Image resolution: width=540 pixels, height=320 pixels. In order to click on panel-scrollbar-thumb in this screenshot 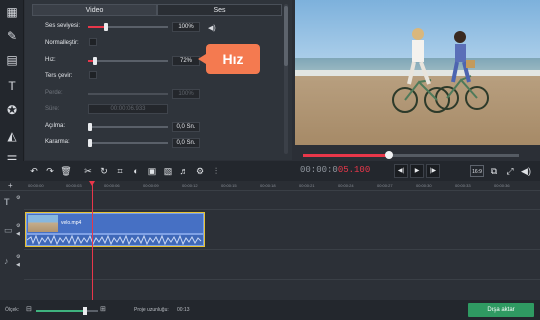, I will do `click(286, 36)`.